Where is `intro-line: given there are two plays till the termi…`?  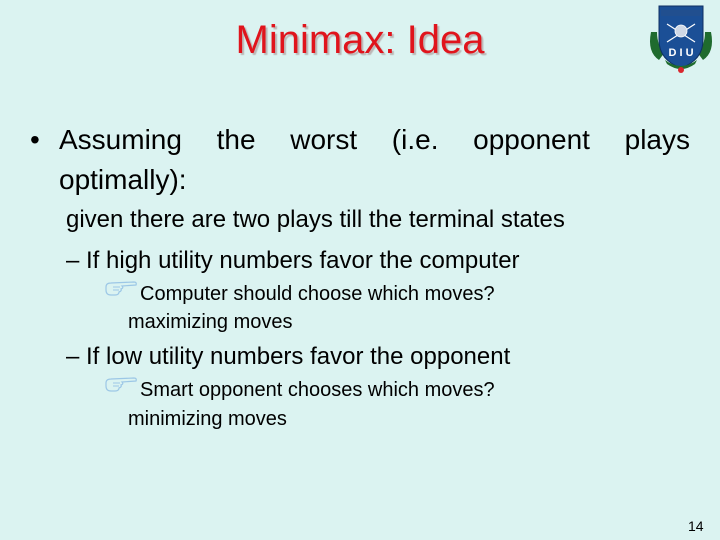 intro-line: given there are two plays till the termi… is located at coordinates (315, 219).